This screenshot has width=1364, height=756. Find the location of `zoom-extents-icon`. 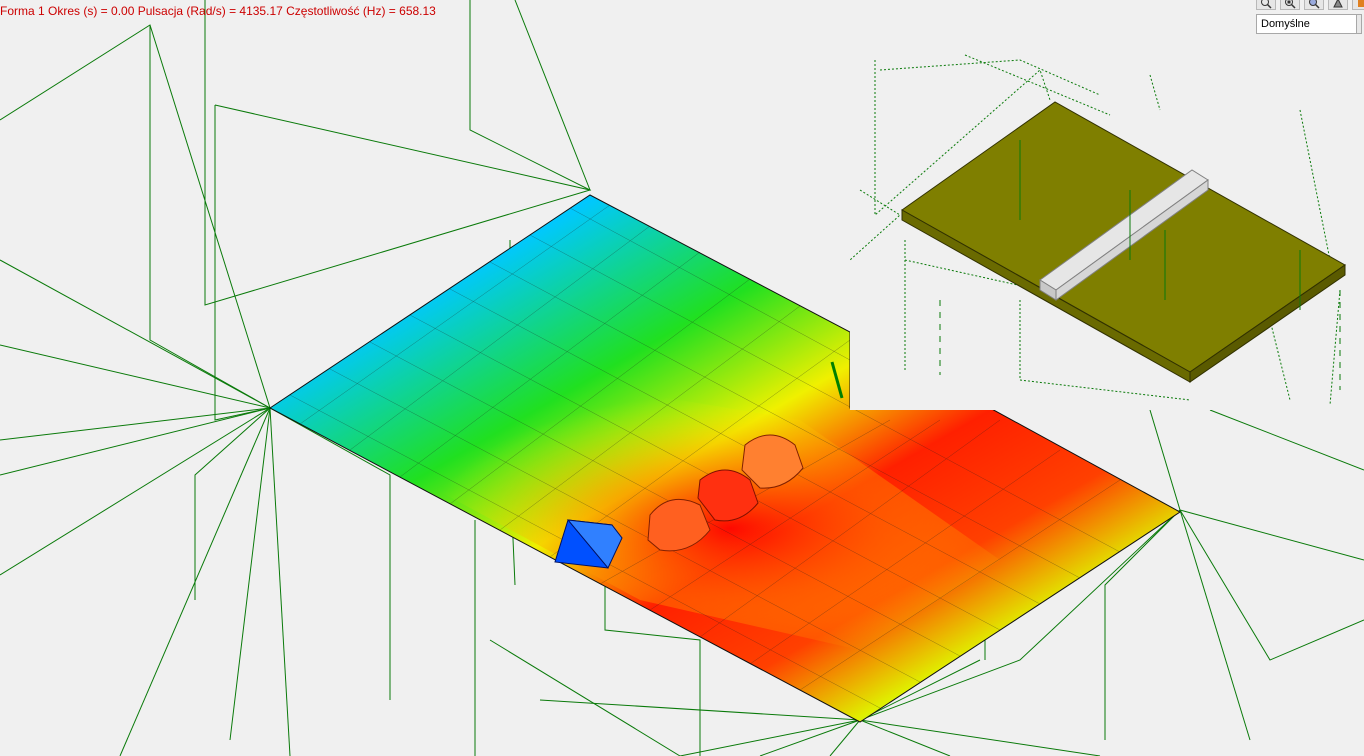

zoom-extents-icon is located at coordinates (1314, 4).